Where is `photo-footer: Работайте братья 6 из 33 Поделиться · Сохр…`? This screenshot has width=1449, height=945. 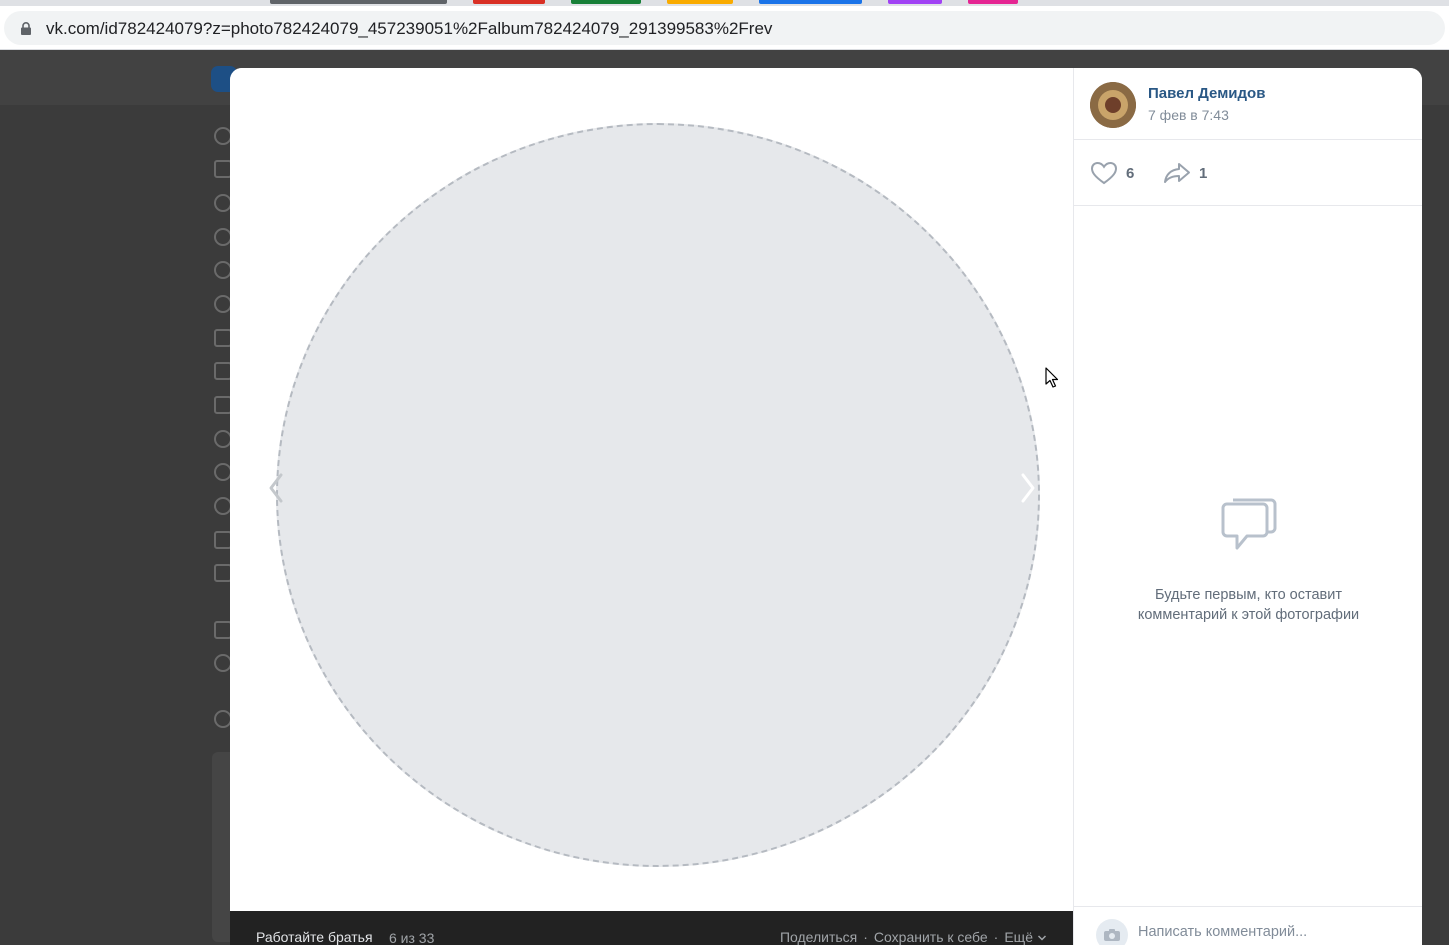
photo-footer: Работайте братья 6 из 33 Поделиться · Сохр… is located at coordinates (651, 928).